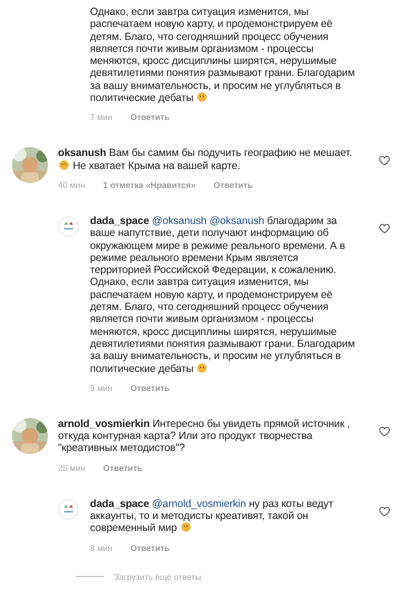 This screenshot has height=600, width=407. Describe the element at coordinates (101, 547) in the screenshot. I see `comment-time: 8 мин` at that location.